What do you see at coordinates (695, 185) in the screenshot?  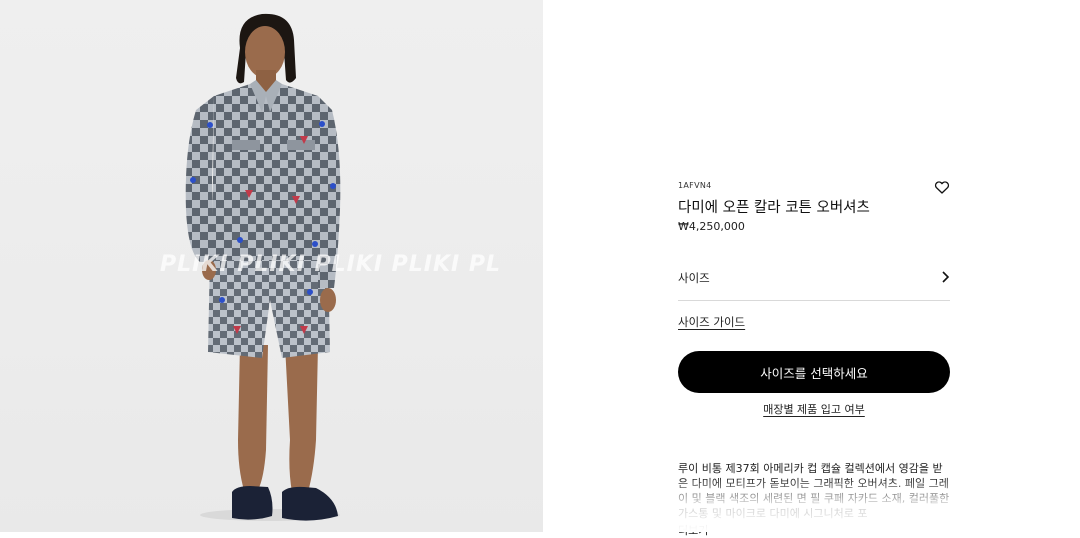 I see `product-sku: 1AFVN4` at bounding box center [695, 185].